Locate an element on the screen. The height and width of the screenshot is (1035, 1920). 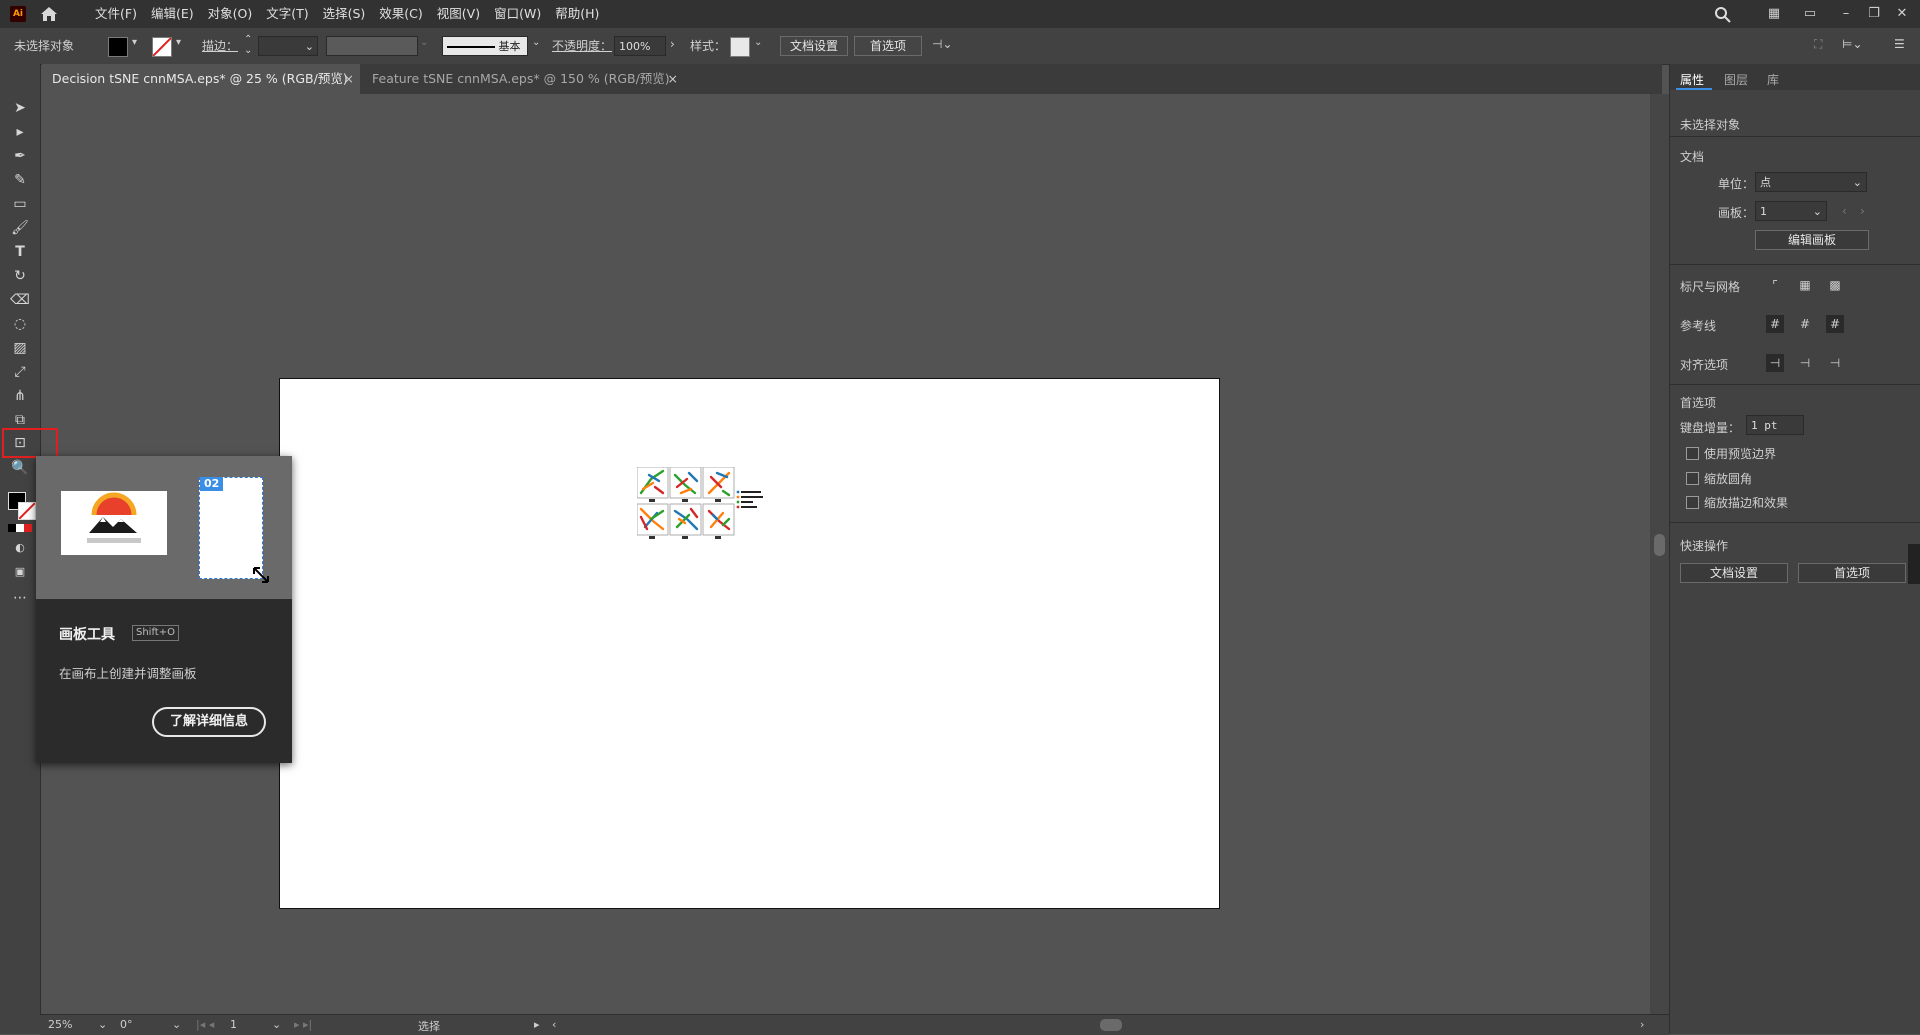
rotation-value: 0° is located at coordinates (126, 1024).